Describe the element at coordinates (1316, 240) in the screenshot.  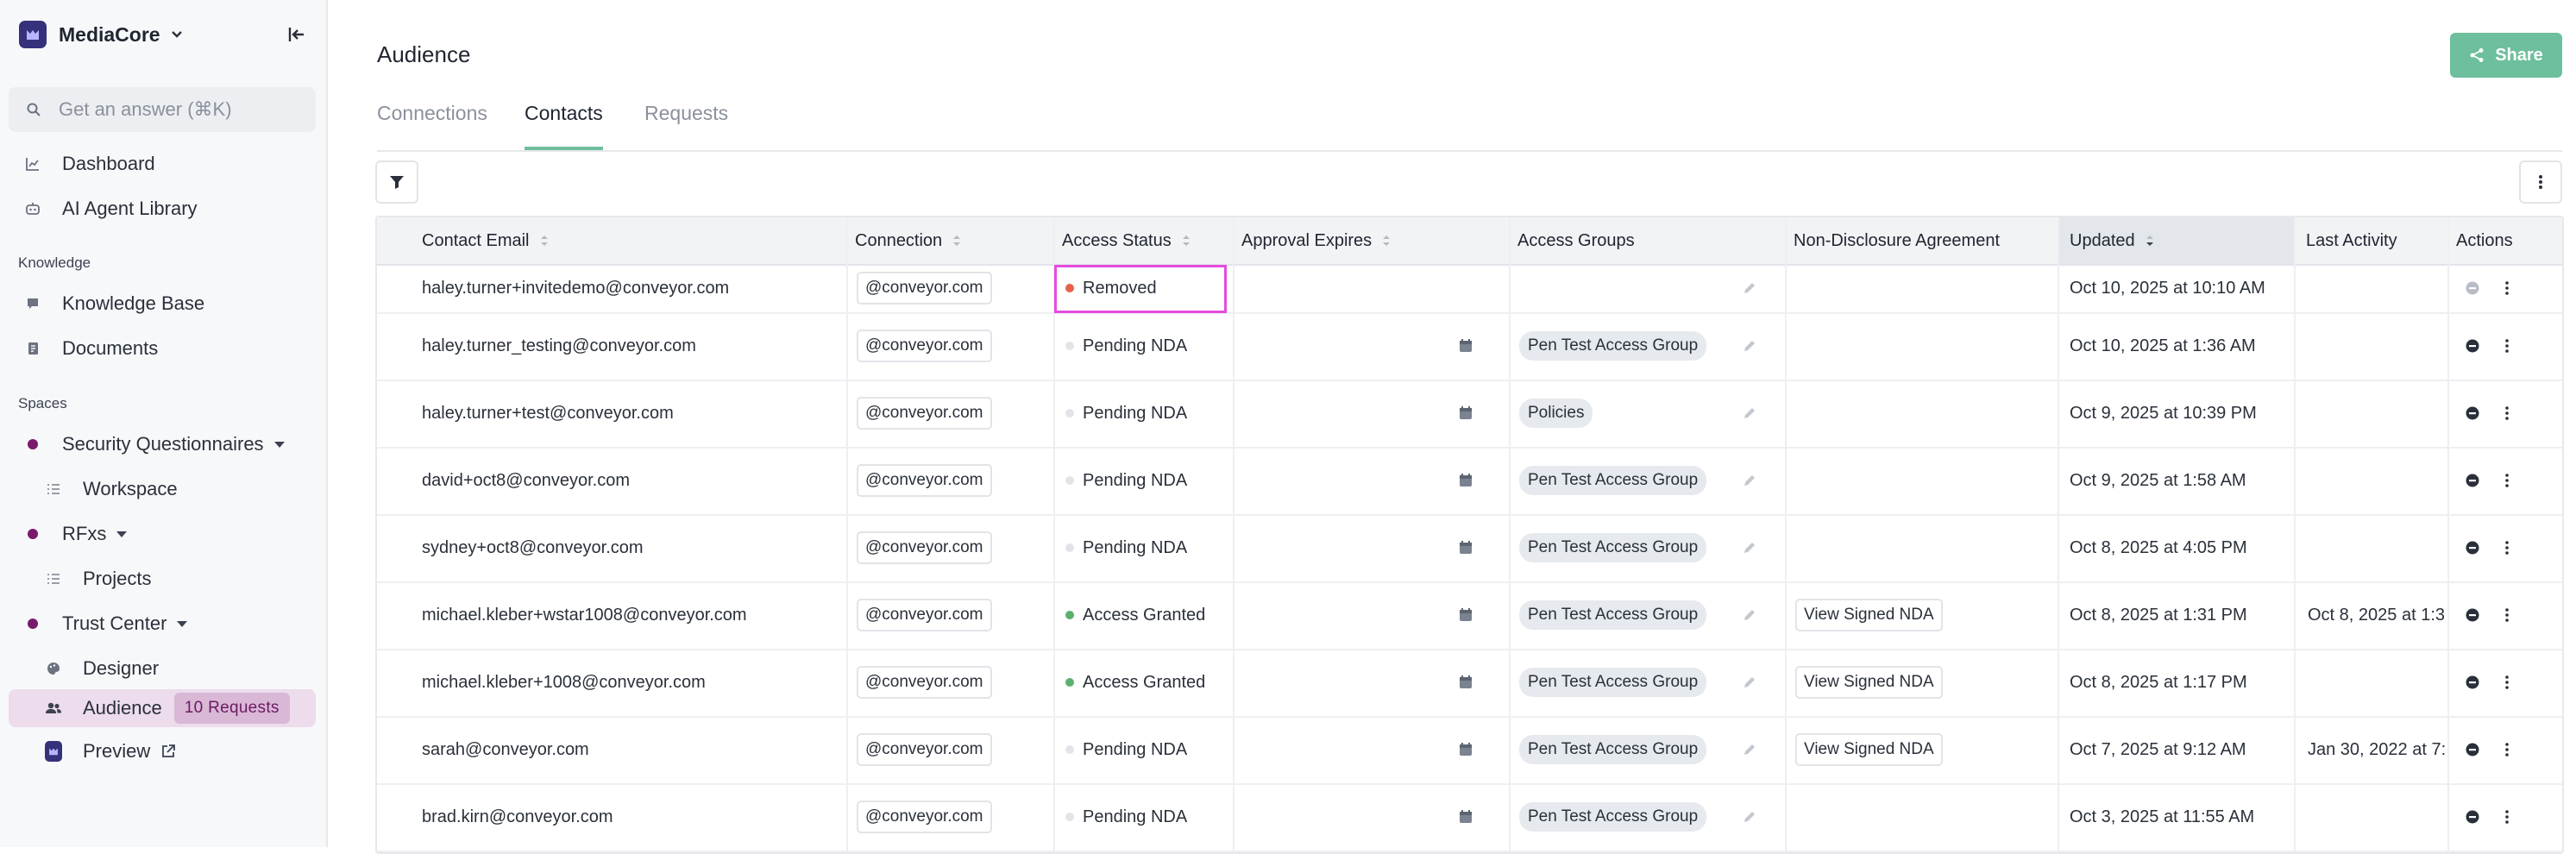
I see `column-header-approval-expires: Approval Expires` at that location.